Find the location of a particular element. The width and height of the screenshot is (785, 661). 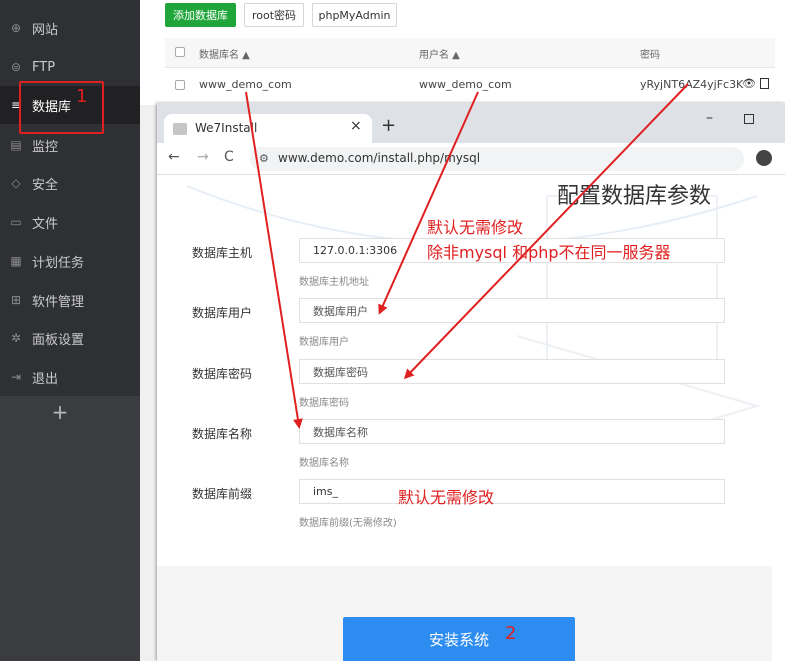

phpmyadmin-button: phpMyAdmin is located at coordinates (354, 15).